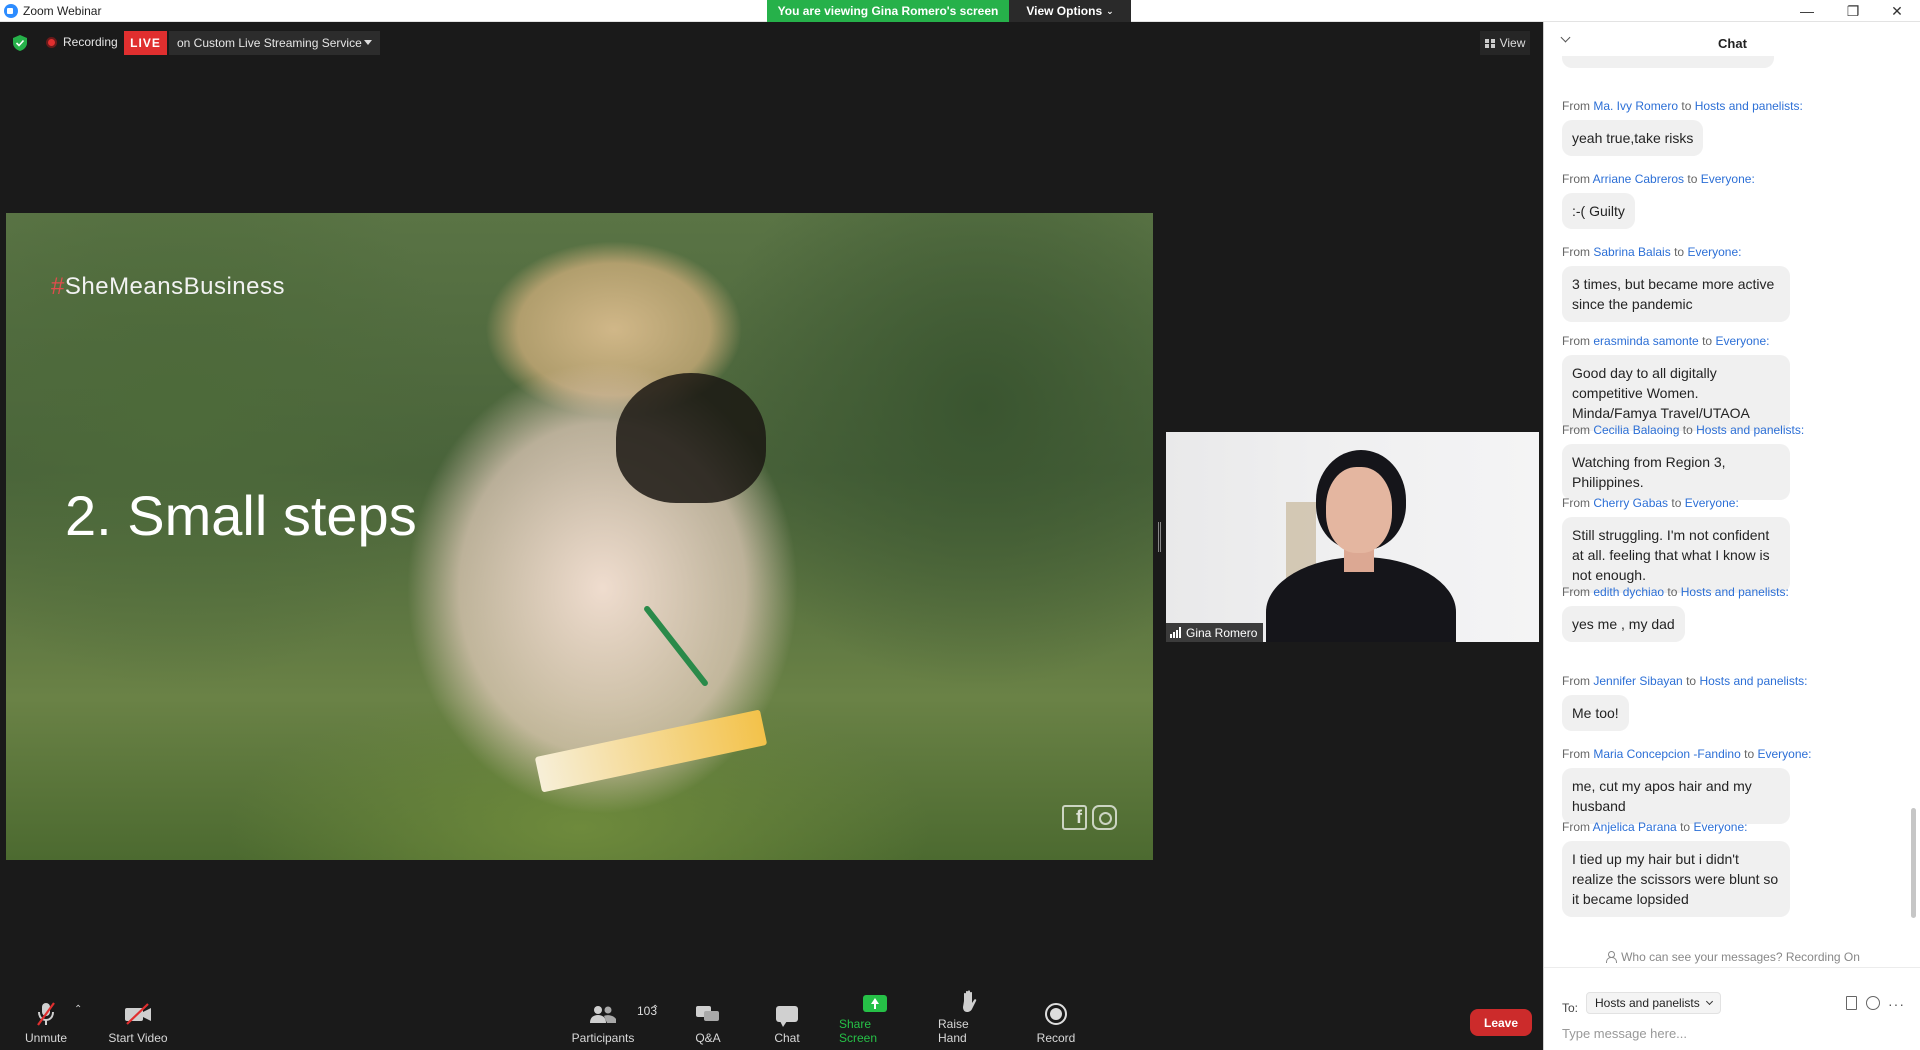  I want to click on sender-name: Cecilia Balaoing, so click(1636, 430).